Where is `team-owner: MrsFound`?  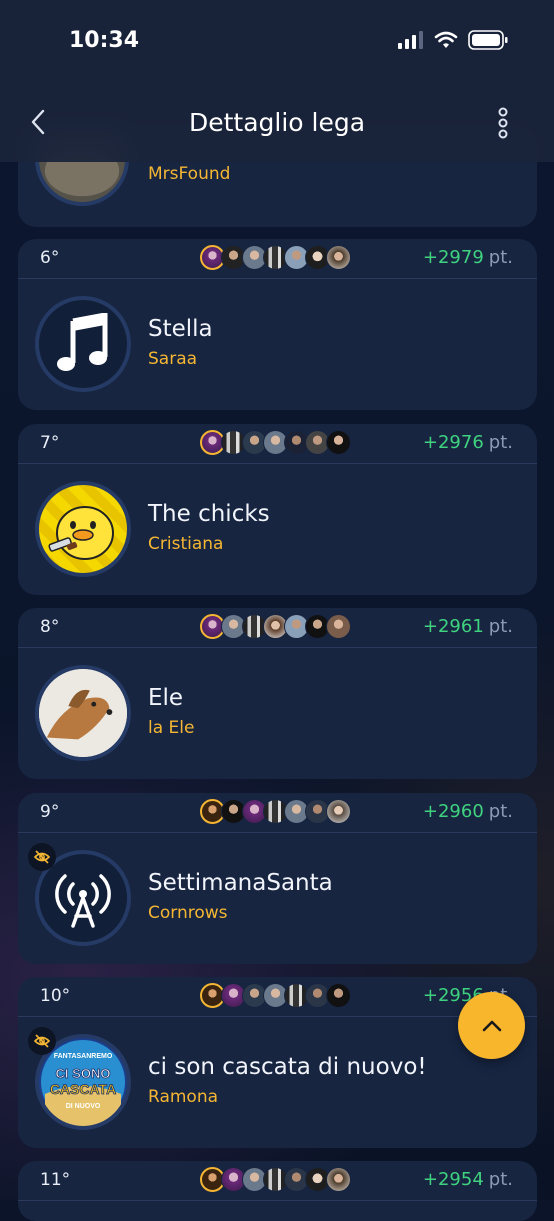
team-owner: MrsFound is located at coordinates (189, 174).